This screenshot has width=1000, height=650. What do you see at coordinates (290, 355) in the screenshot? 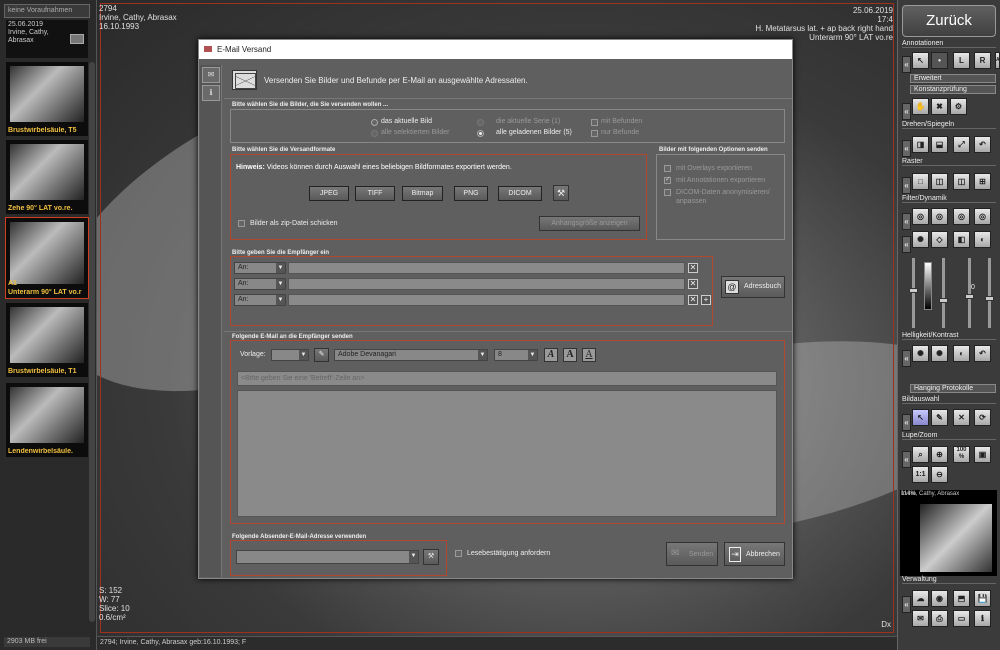
I see `template-select: ▼` at bounding box center [290, 355].